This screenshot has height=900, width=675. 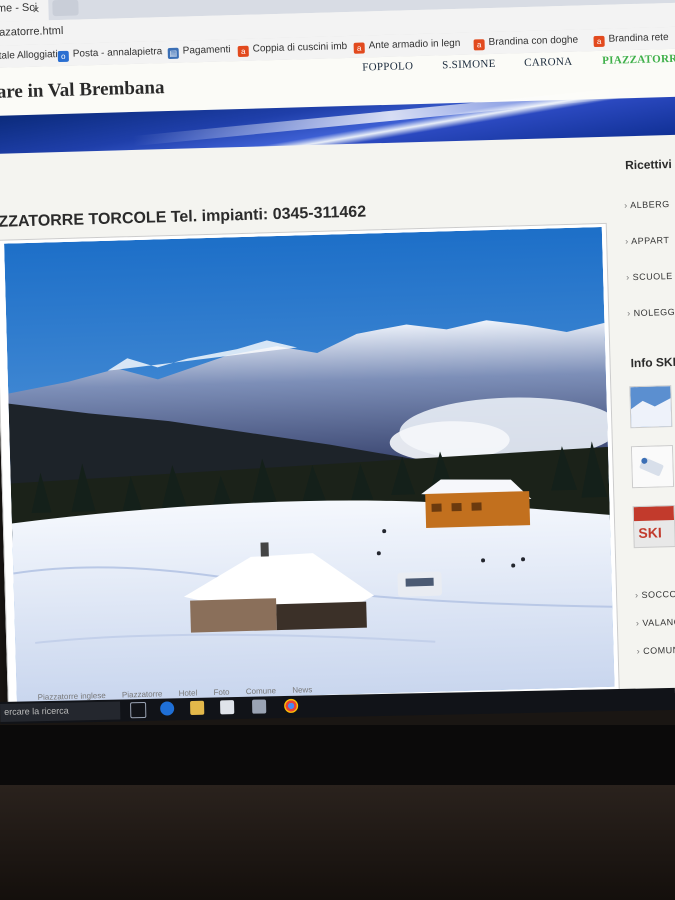 I want to click on sidebar-item-alberghi: ALBERG, so click(x=647, y=204).